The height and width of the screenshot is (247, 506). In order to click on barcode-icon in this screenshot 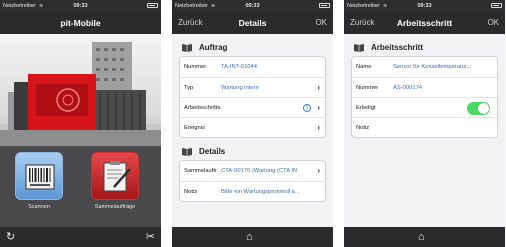, I will do `click(40, 177)`.